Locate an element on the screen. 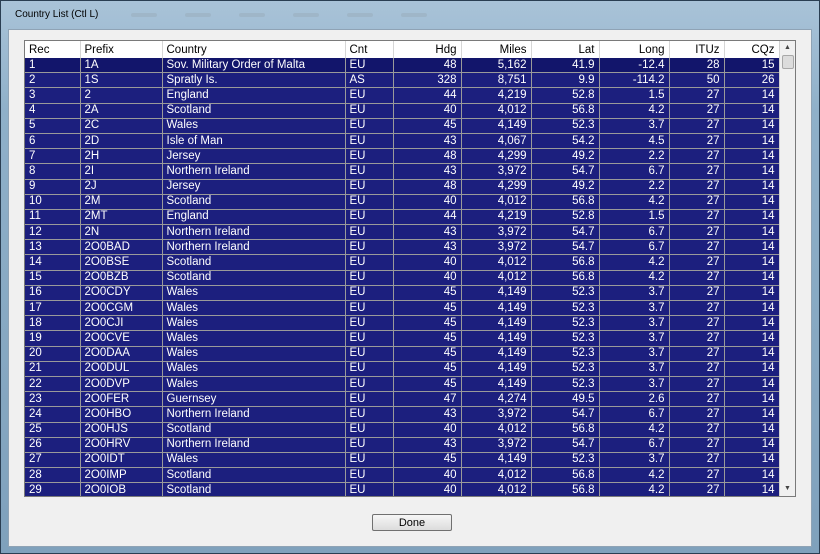 The height and width of the screenshot is (554, 820). cell-lat: 56.8 is located at coordinates (565, 111).